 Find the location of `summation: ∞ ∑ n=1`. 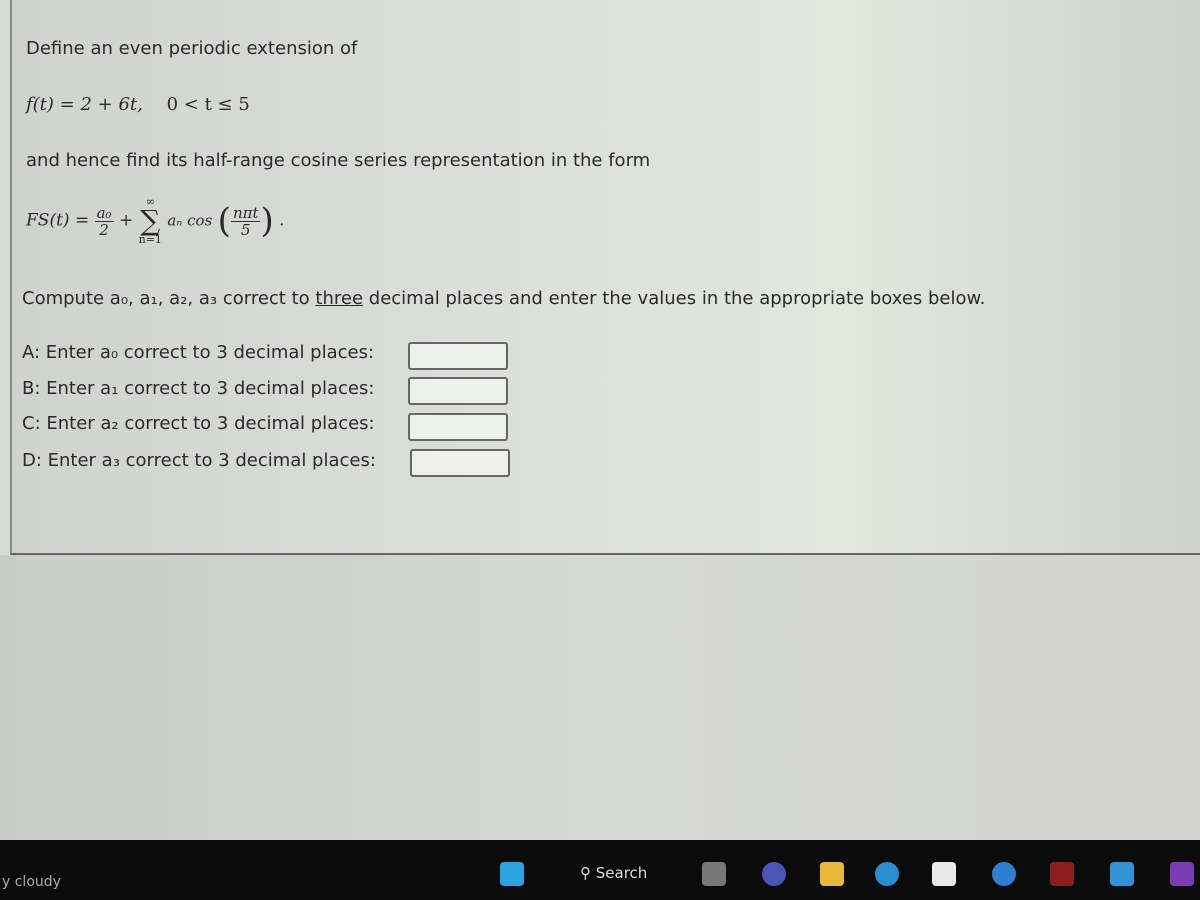

summation: ∞ ∑ n=1 is located at coordinates (150, 221).